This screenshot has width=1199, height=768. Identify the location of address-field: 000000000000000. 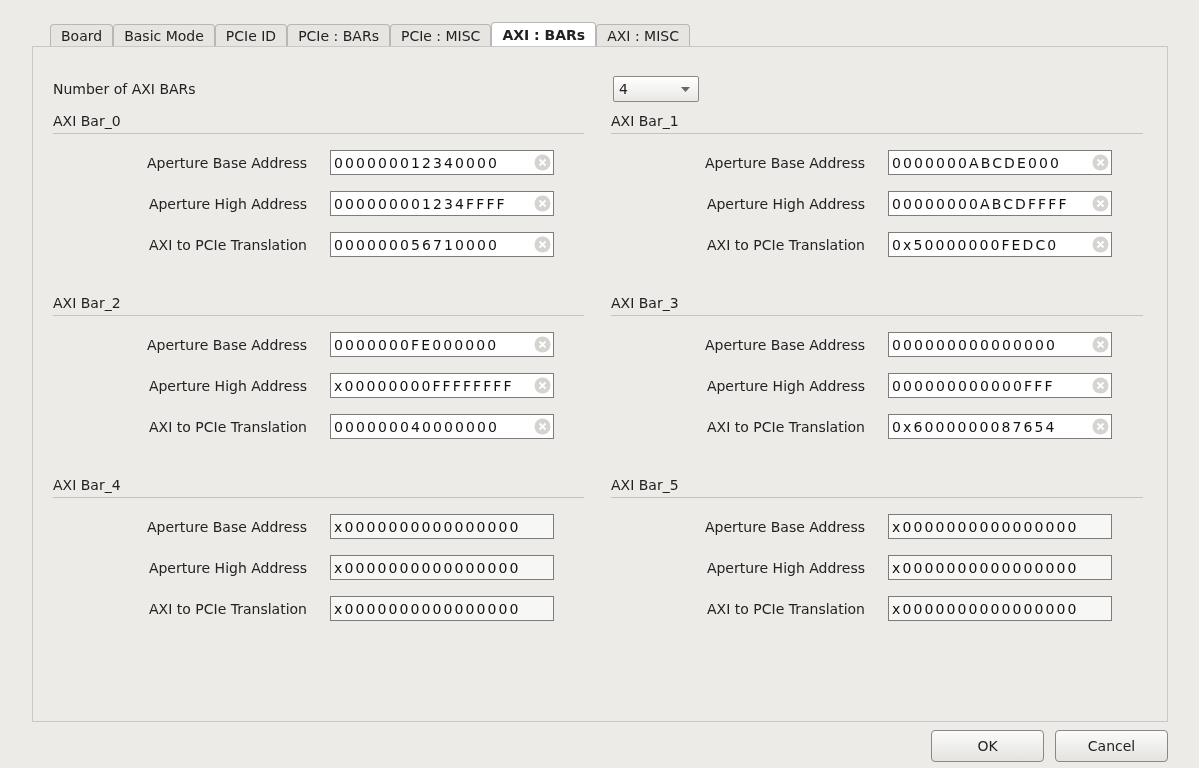
(1000, 344).